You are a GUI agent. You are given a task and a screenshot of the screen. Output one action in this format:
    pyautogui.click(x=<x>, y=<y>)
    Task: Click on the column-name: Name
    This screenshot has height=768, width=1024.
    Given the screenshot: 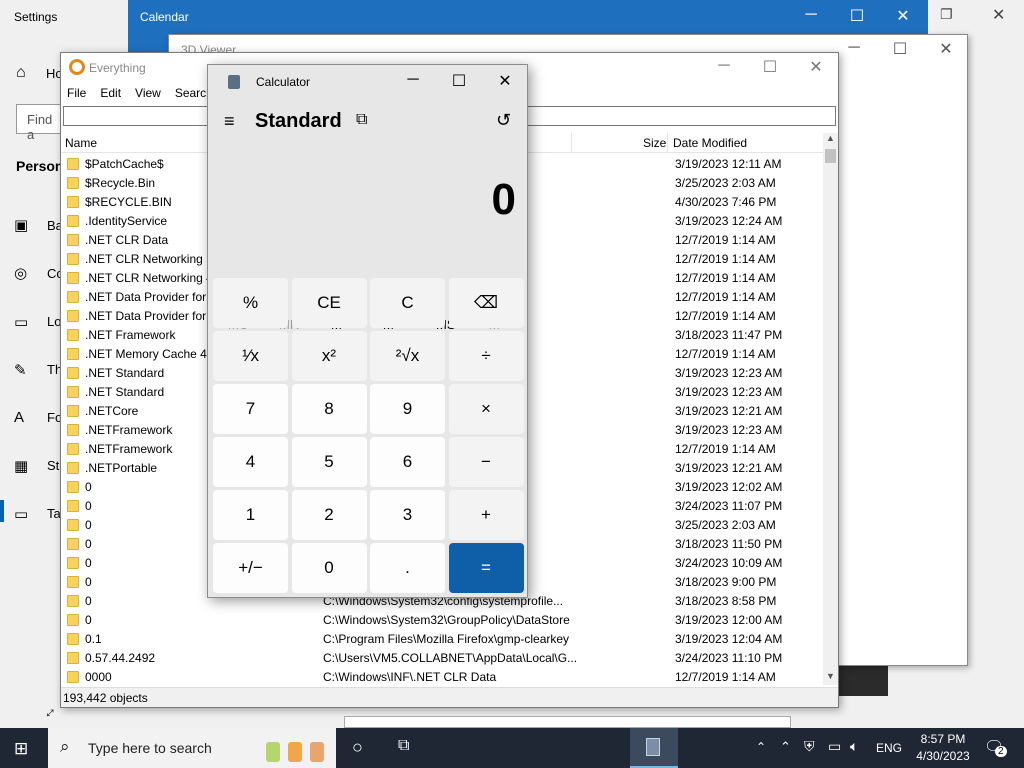 What is the action you would take?
    pyautogui.click(x=81, y=143)
    